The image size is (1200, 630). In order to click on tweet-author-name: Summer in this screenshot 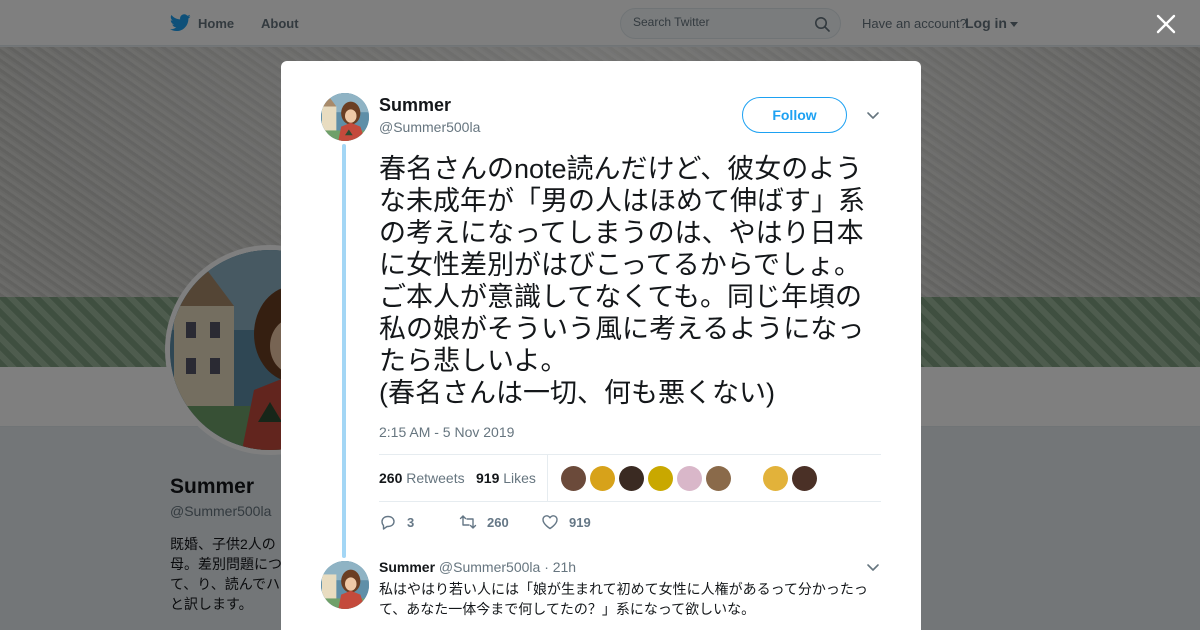, I will do `click(415, 105)`.